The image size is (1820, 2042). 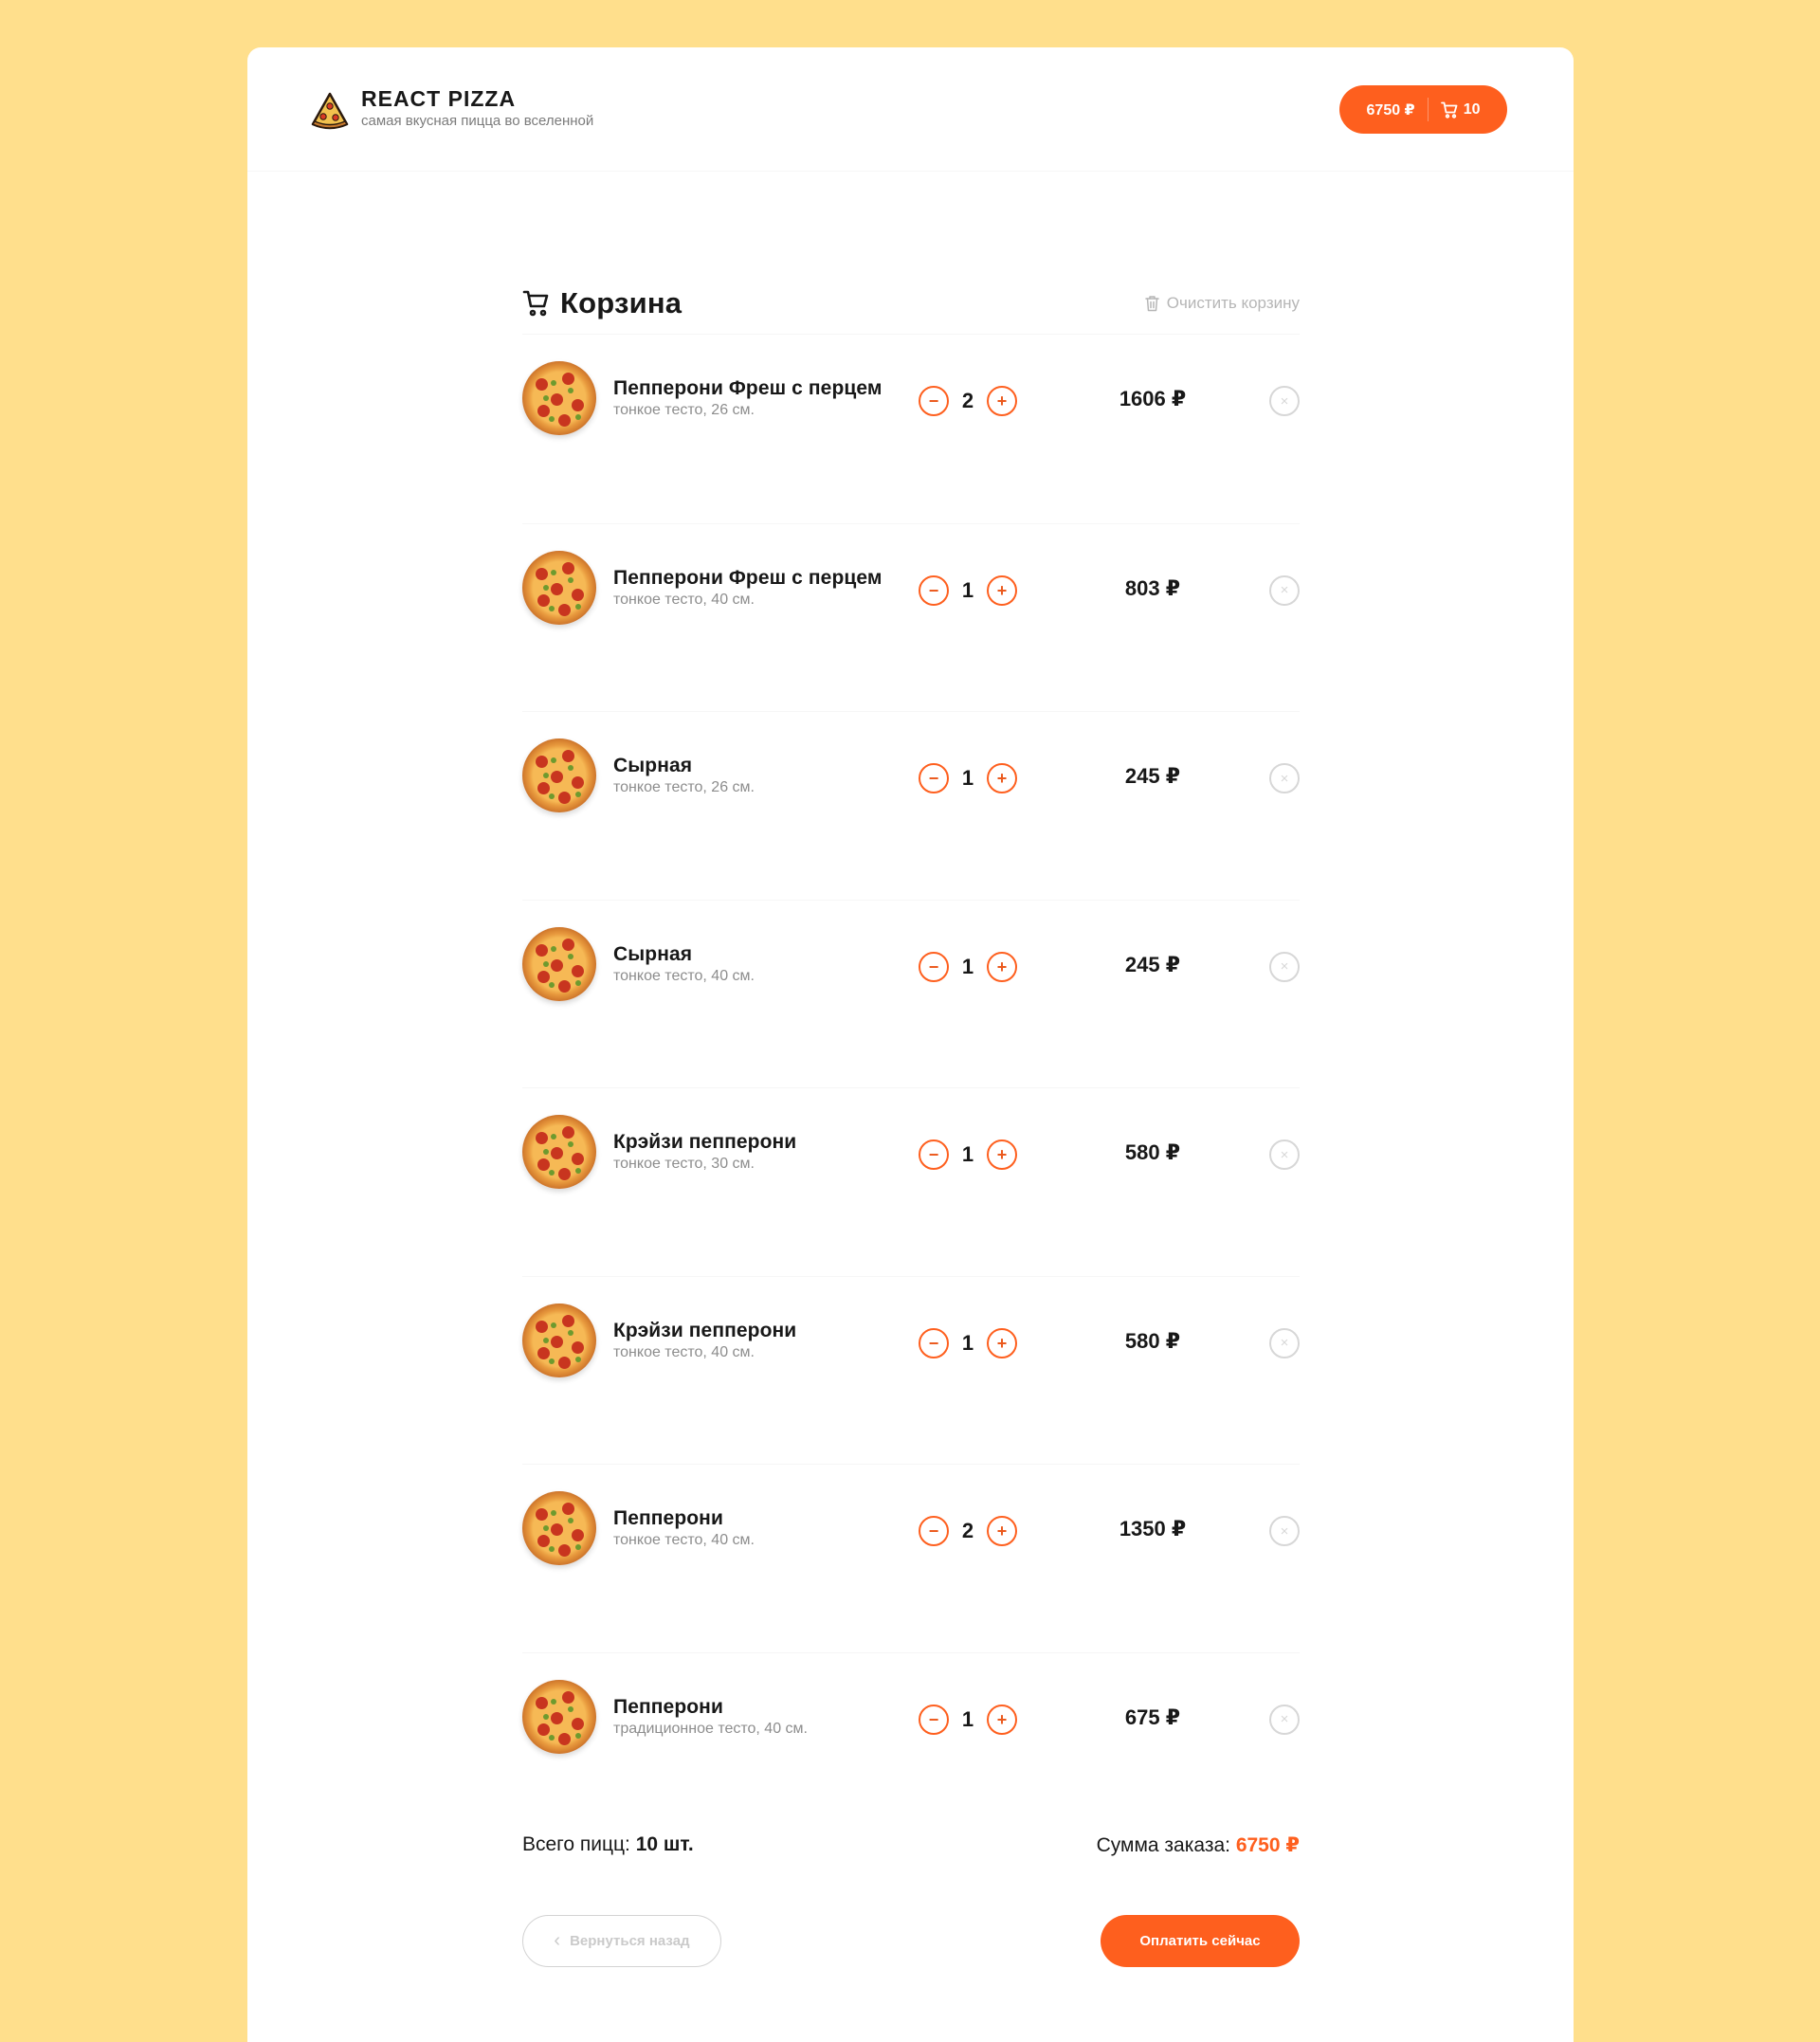 I want to click on total-count-label: Всего пицц:, so click(x=576, y=1844).